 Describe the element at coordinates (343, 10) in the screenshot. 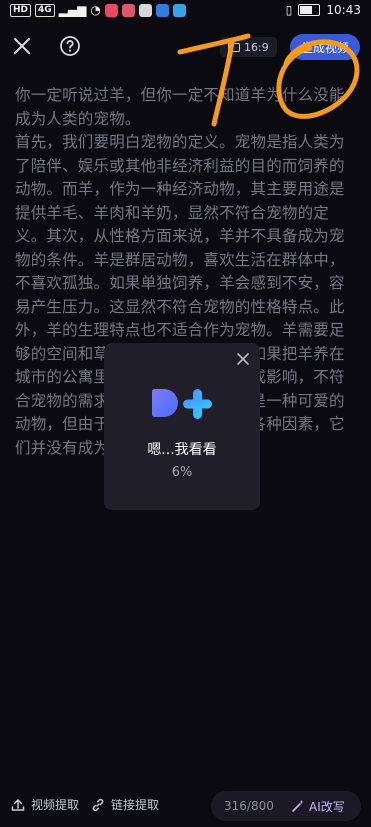

I see `status-time: 10:43` at that location.